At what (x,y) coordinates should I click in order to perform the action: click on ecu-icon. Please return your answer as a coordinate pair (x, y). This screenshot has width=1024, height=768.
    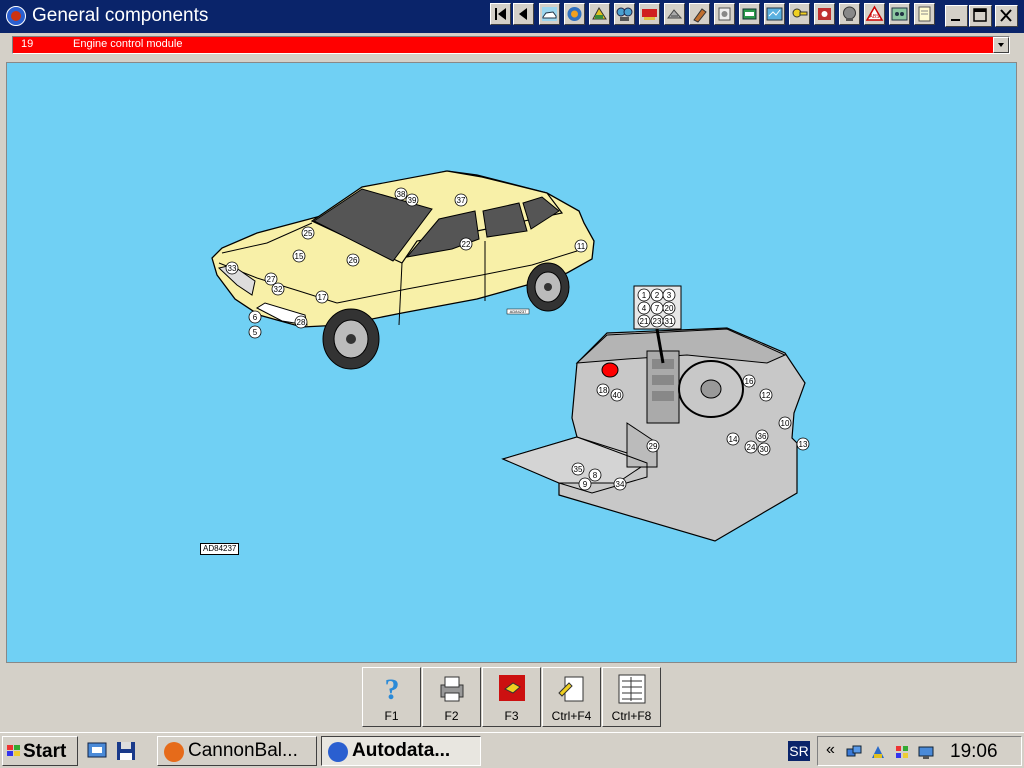
    Looking at the image, I should click on (899, 14).